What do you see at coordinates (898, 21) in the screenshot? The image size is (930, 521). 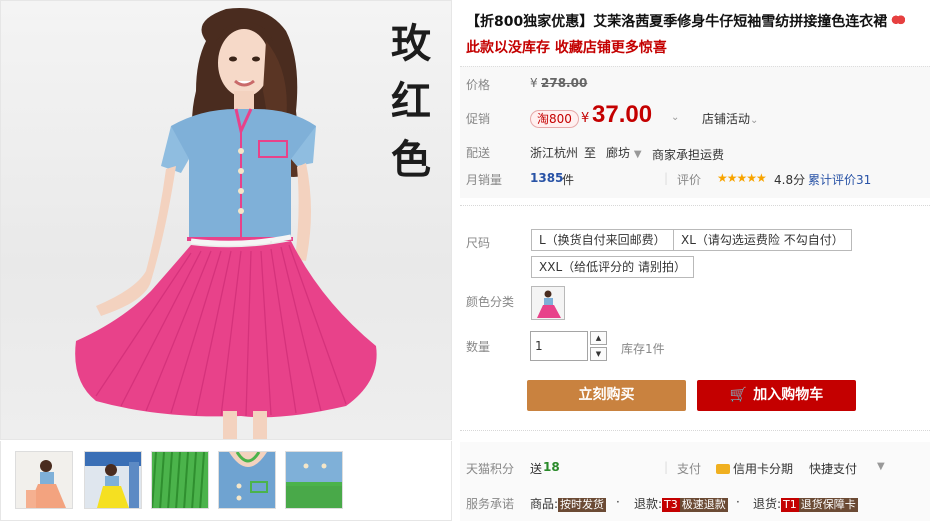 I see `heart-icon` at bounding box center [898, 21].